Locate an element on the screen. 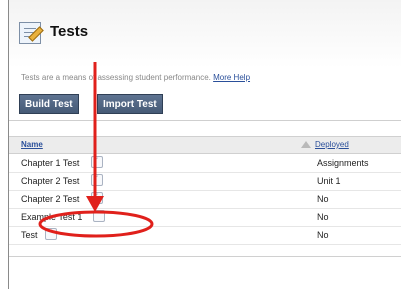  import-test-button: Import Test is located at coordinates (130, 104).